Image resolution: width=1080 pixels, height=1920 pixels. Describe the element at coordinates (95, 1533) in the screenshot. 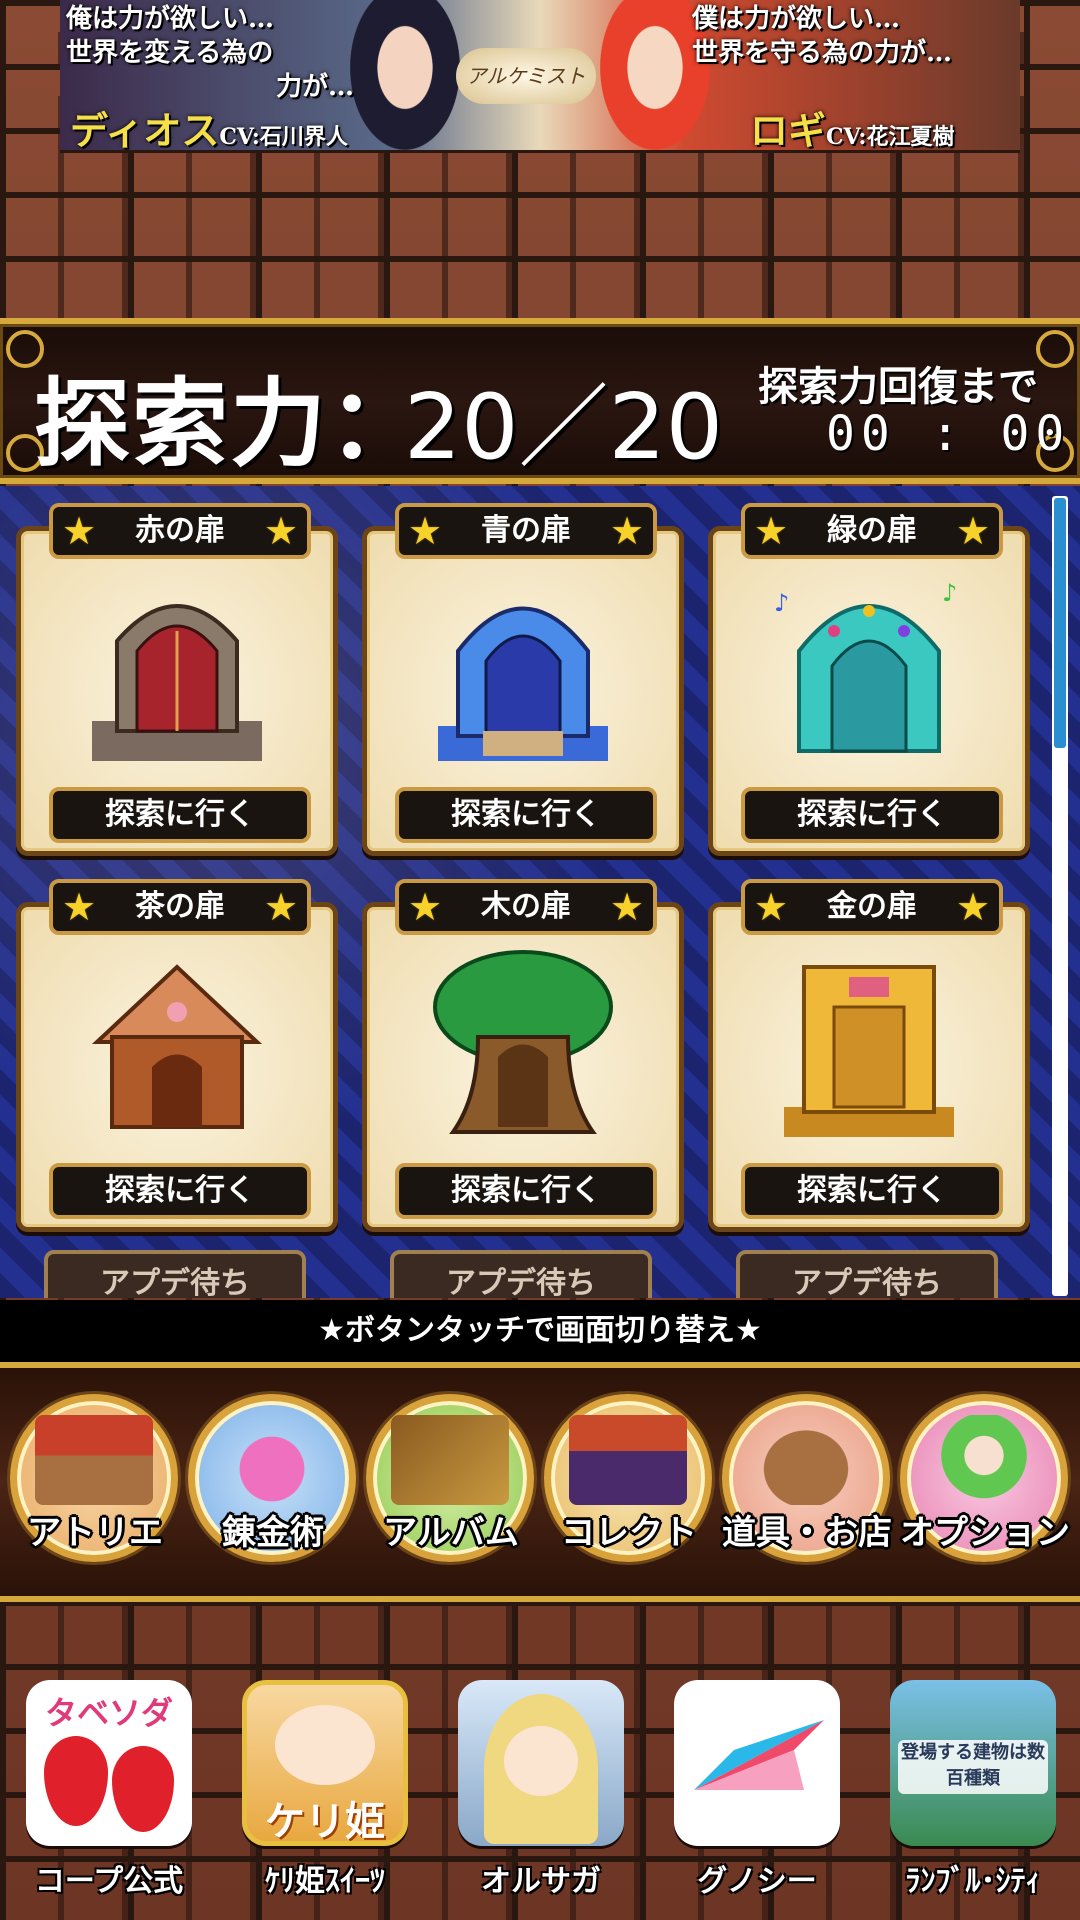

I see `menu-label: アトリエ` at that location.